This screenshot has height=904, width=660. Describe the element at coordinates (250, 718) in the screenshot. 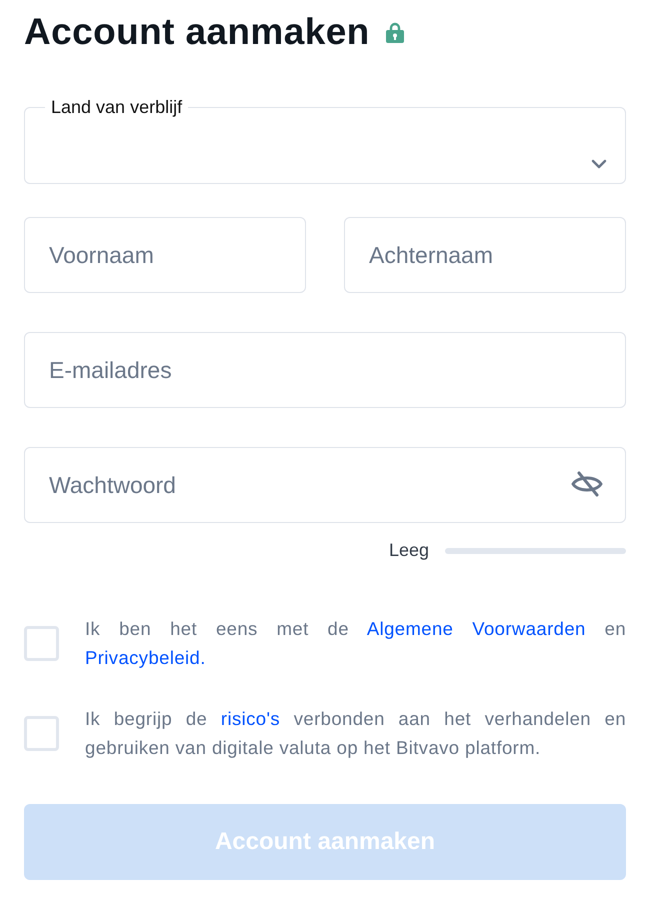

I see `text-link: risico's` at that location.